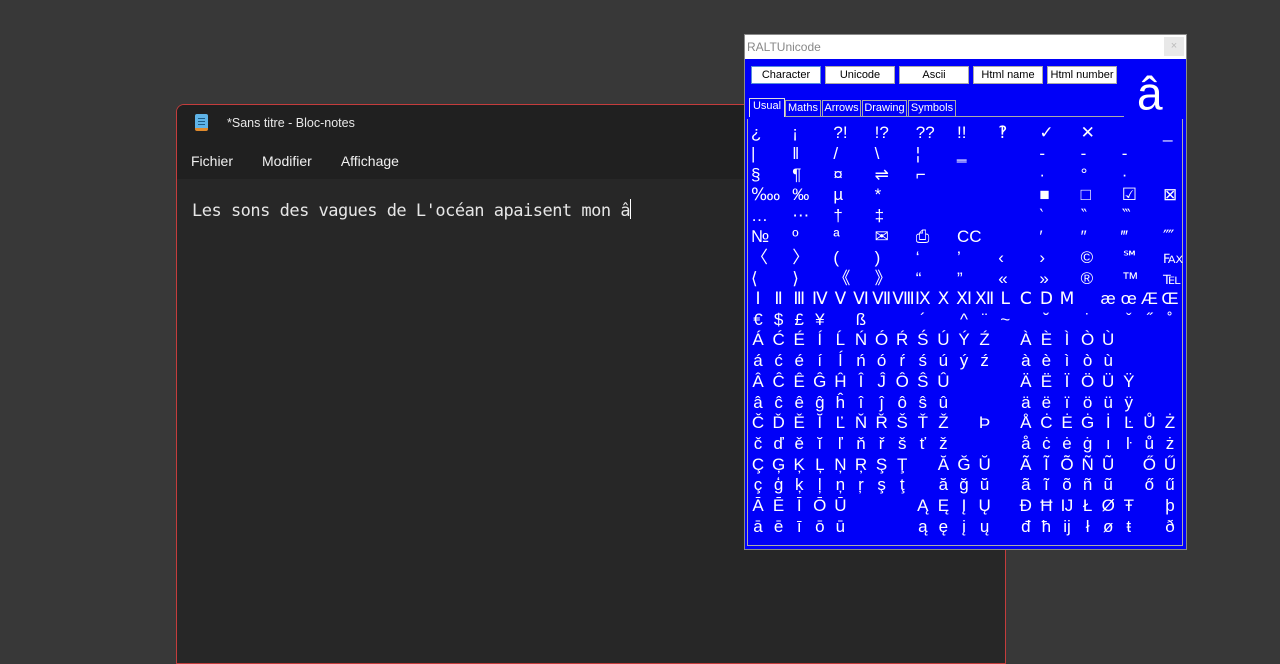  What do you see at coordinates (985, 465) in the screenshot?
I see `character-cell: Ŭ` at bounding box center [985, 465].